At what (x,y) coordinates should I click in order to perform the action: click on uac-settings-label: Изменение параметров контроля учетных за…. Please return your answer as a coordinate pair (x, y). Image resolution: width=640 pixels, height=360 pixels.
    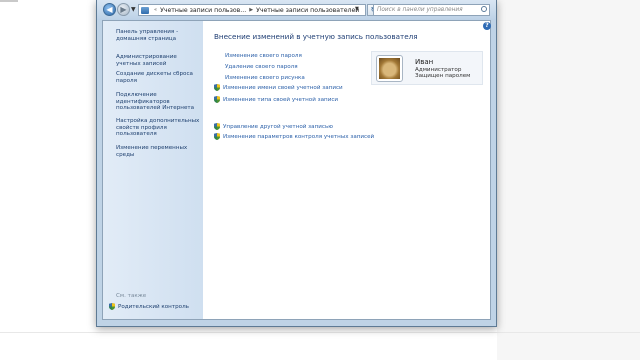
    Looking at the image, I should click on (299, 136).